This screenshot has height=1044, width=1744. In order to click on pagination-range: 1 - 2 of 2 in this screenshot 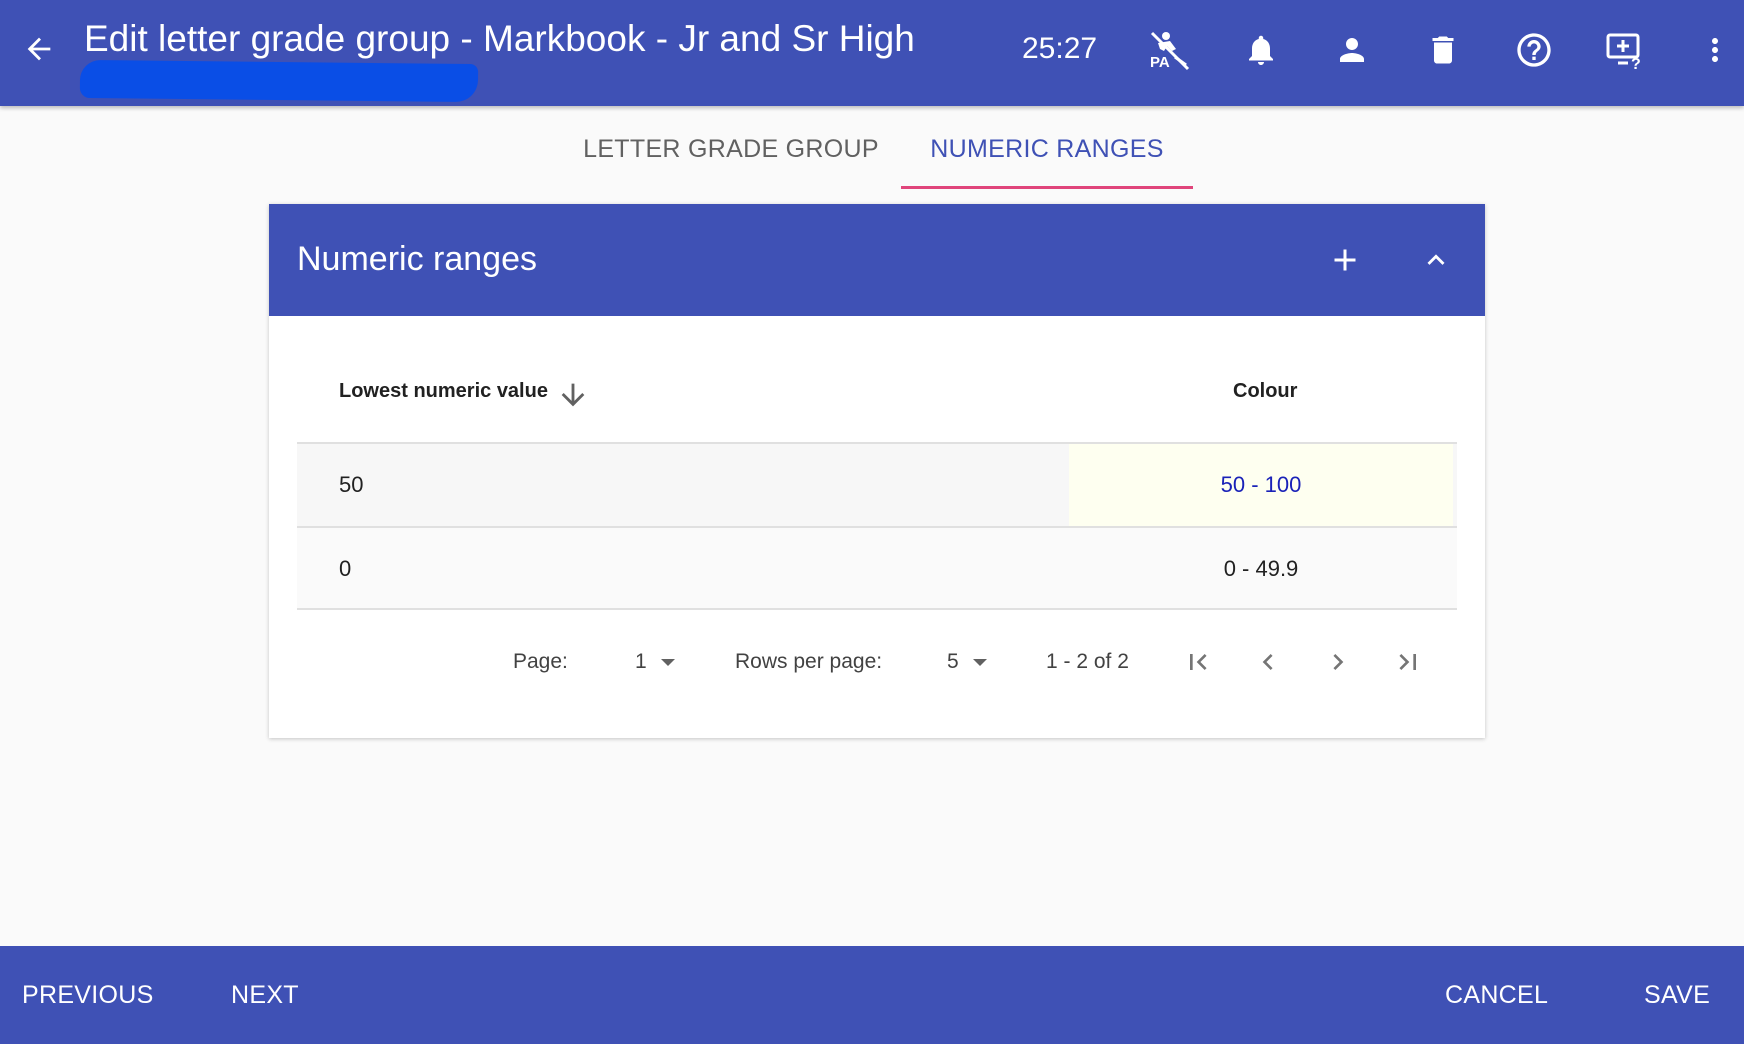, I will do `click(1087, 661)`.